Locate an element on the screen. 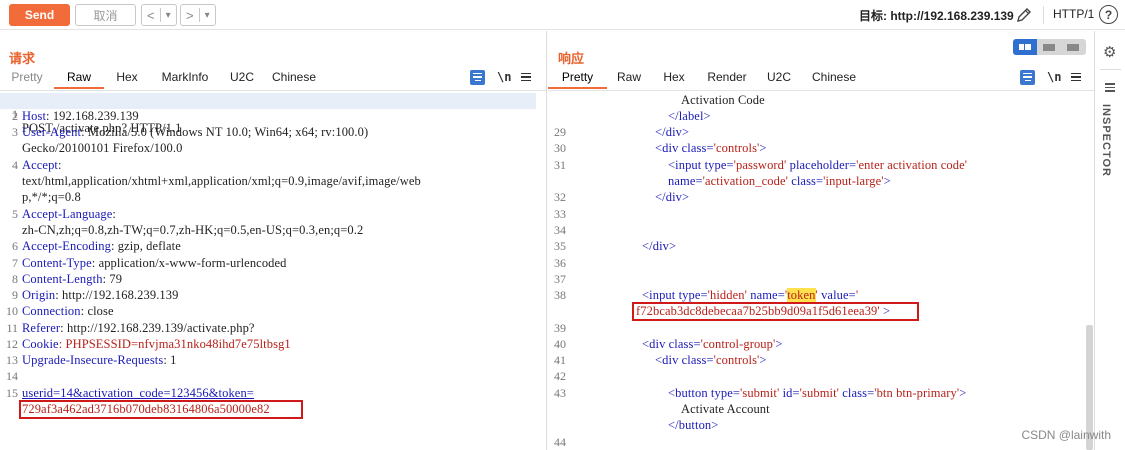 The image size is (1125, 450). line-number: 40 is located at coordinates (560, 344).